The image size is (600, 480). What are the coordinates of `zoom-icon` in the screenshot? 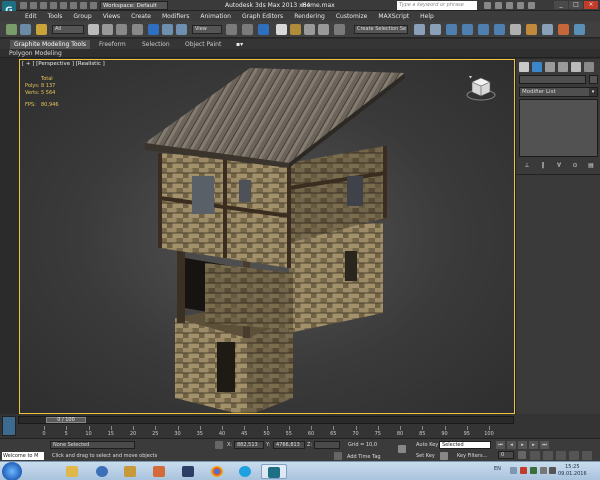 It's located at (535, 455).